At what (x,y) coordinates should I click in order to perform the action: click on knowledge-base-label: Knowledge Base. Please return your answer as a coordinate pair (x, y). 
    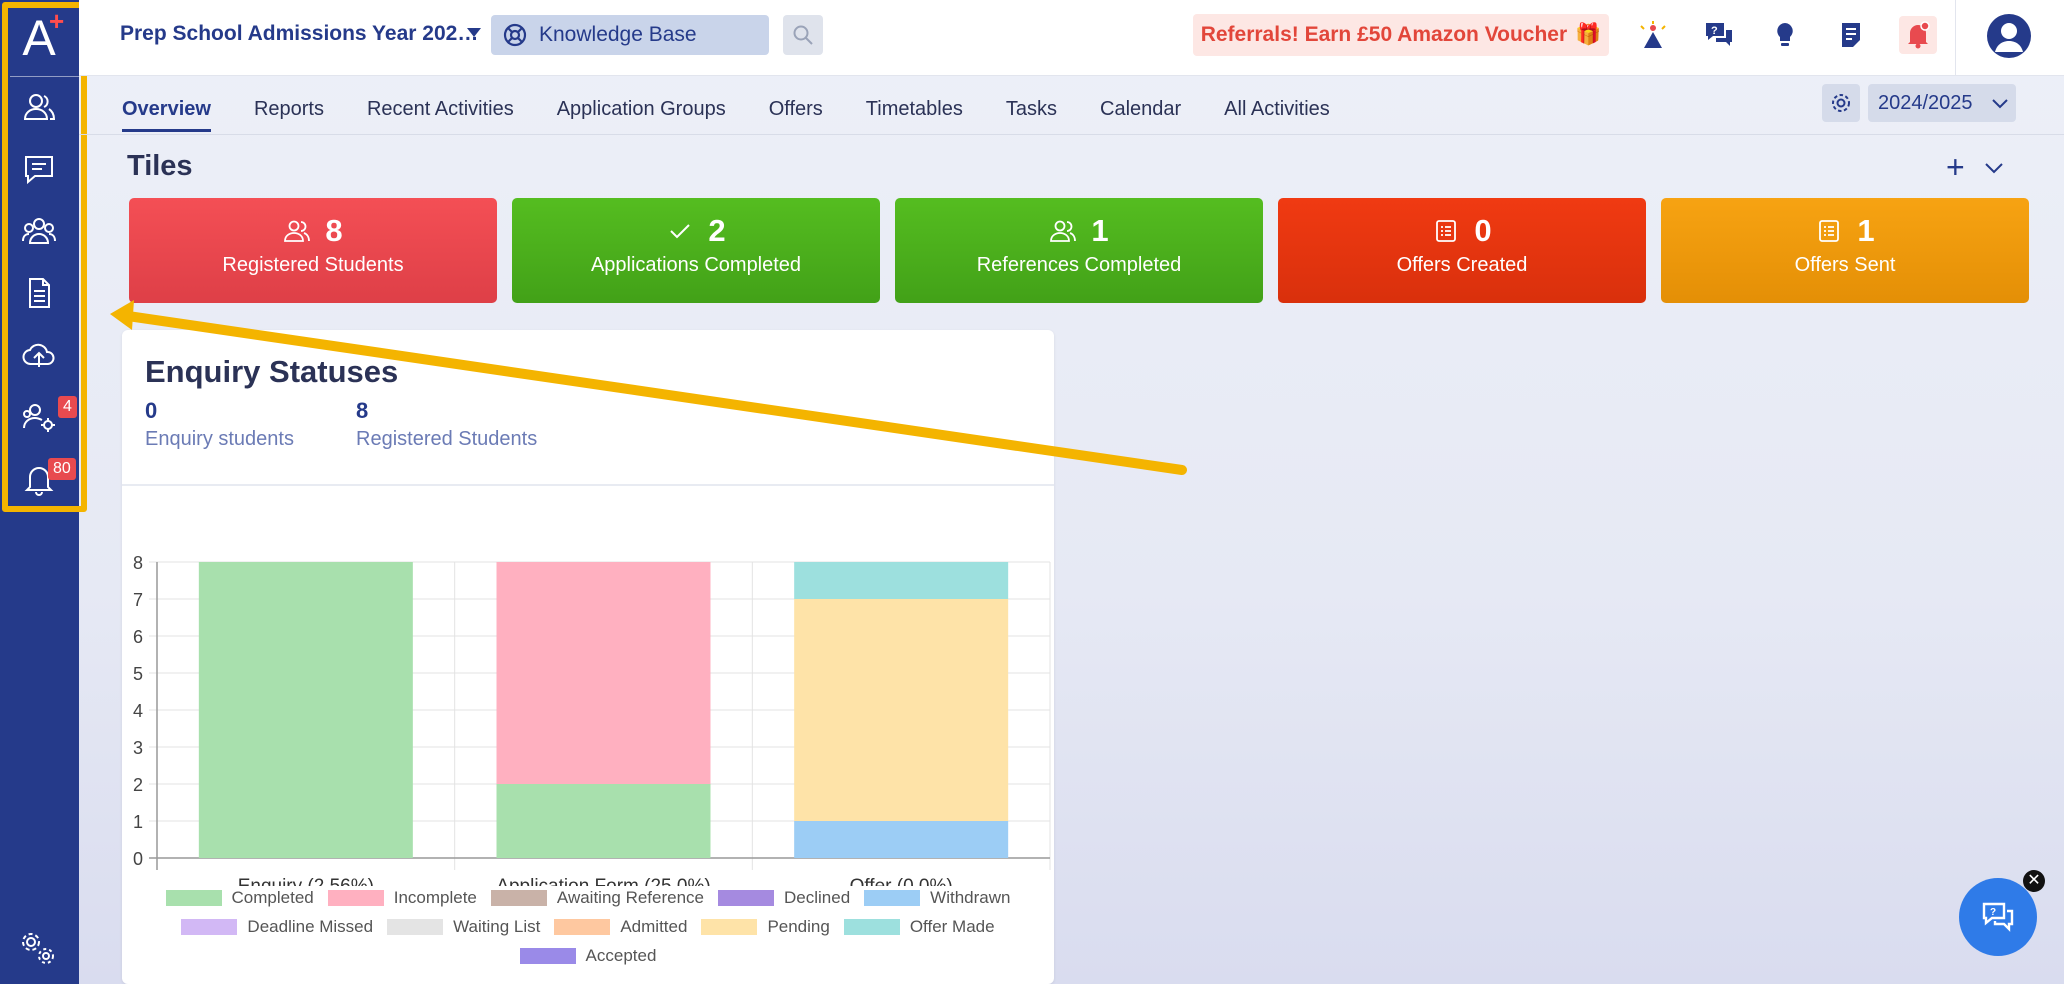
    Looking at the image, I should click on (618, 34).